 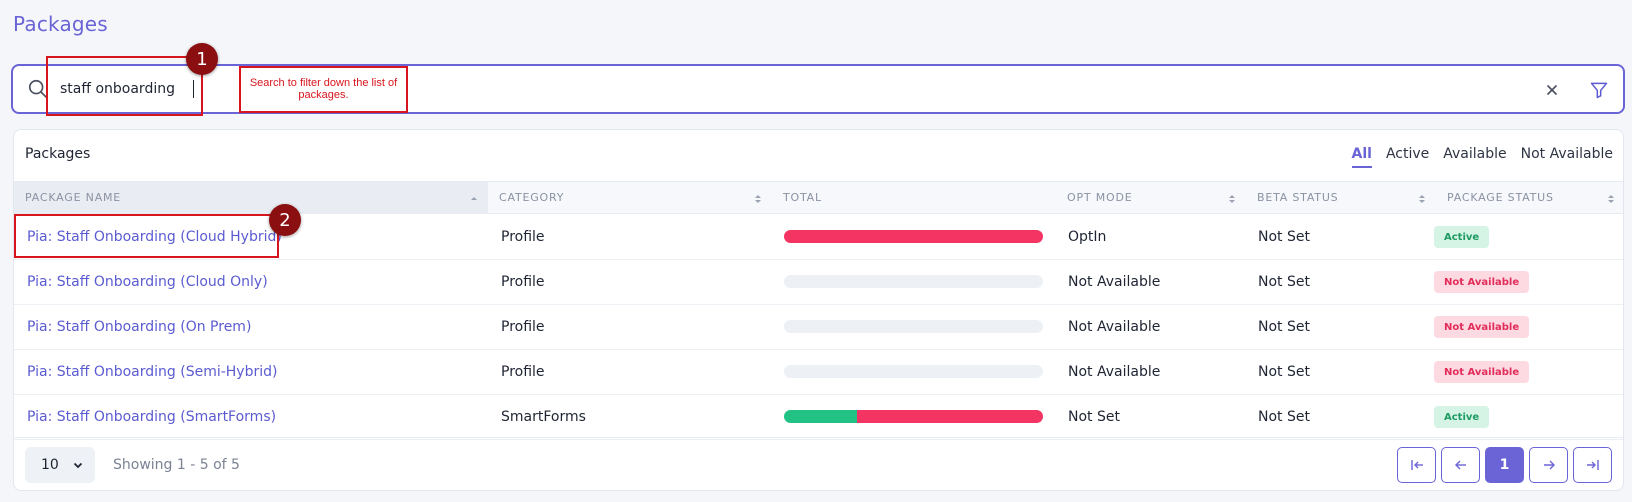 What do you see at coordinates (147, 282) in the screenshot?
I see `package-name-link: Pia: Staff Onboarding (Cloud Only)` at bounding box center [147, 282].